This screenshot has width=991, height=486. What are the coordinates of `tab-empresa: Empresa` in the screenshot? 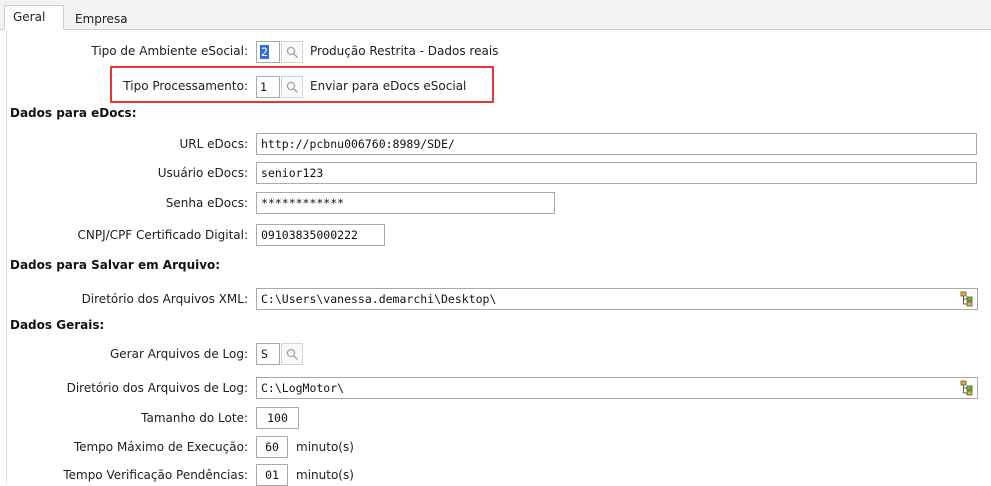 It's located at (104, 19).